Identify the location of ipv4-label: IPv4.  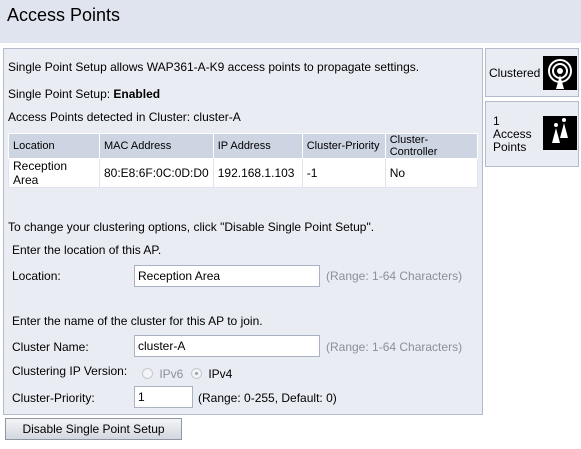
(220, 374).